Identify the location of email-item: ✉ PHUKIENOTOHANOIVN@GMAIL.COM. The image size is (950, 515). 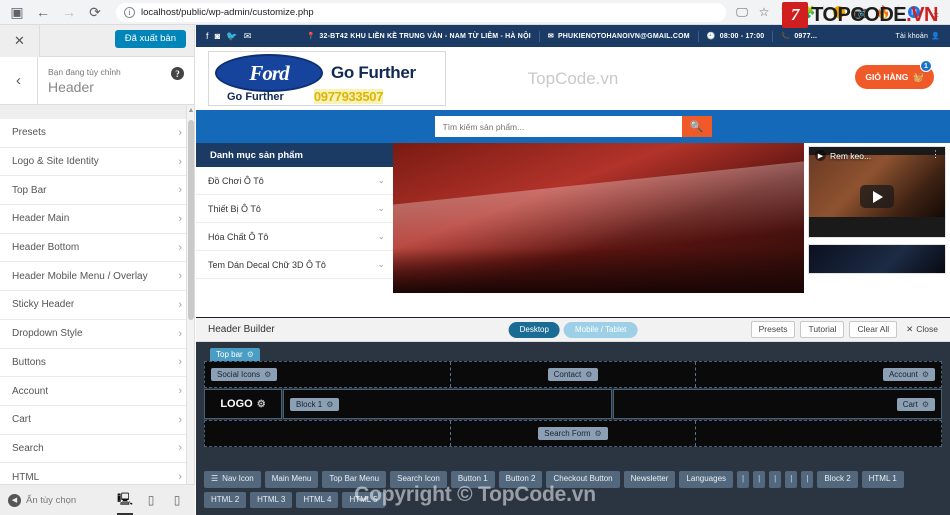
(619, 36).